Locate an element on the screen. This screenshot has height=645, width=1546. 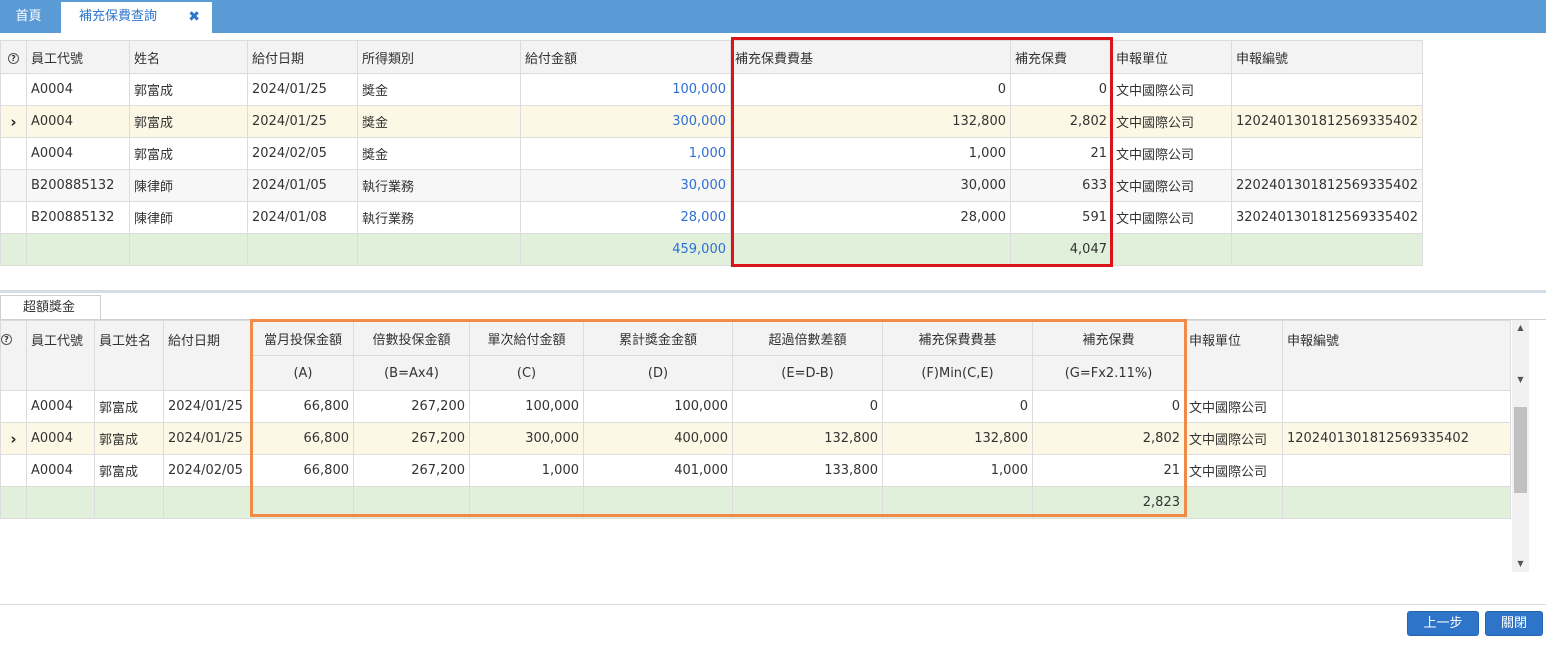
tab-home: 首頁 is located at coordinates (28, 16).